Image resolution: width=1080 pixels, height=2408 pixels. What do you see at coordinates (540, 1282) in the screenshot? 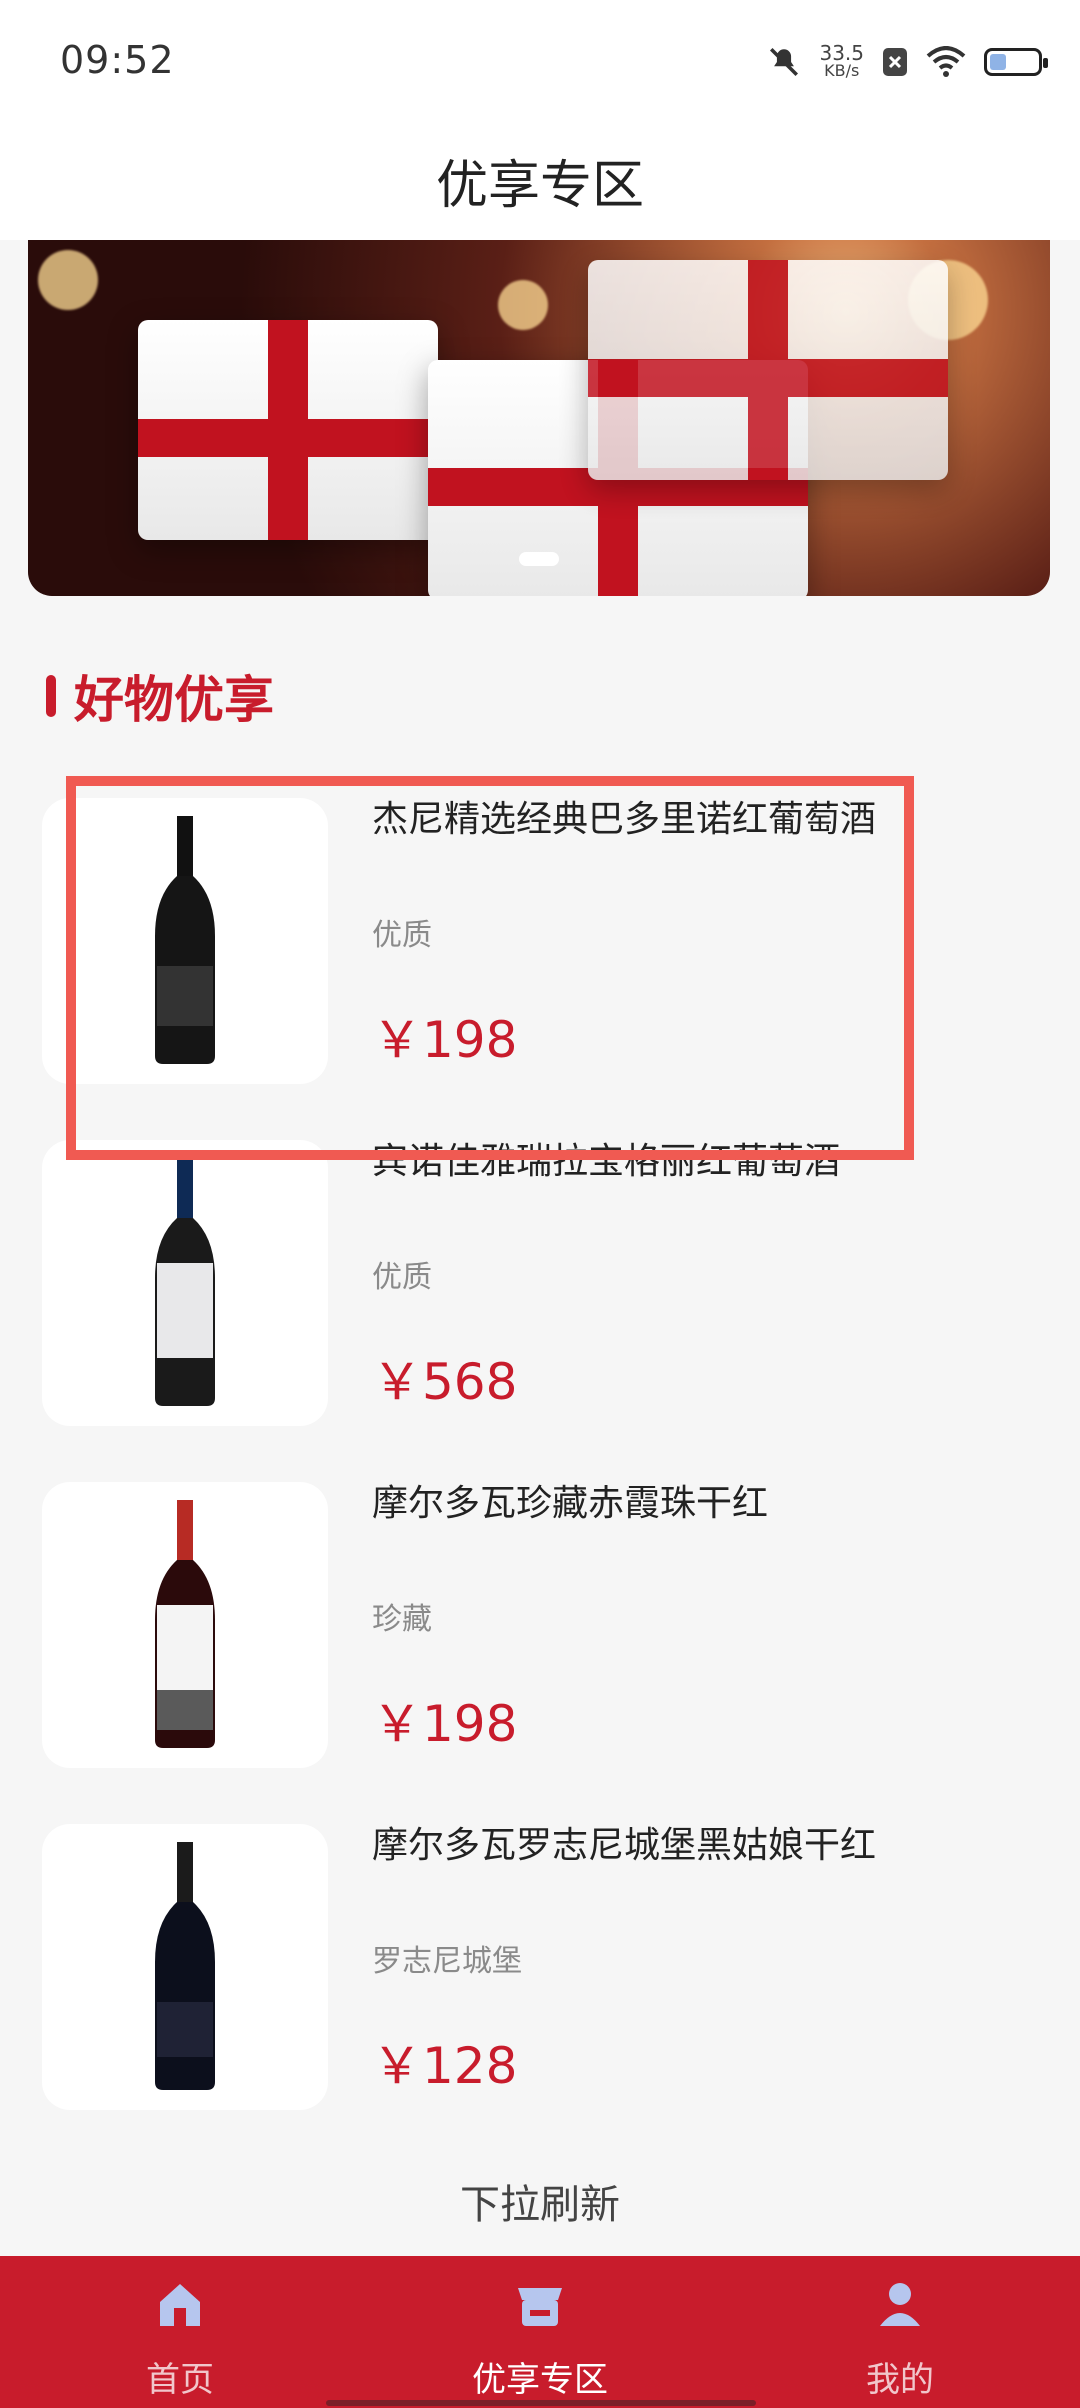
I see `product-item: 宾诺佳雅瑞拉宝格丽红葡萄酒 优质 ￥568` at bounding box center [540, 1282].